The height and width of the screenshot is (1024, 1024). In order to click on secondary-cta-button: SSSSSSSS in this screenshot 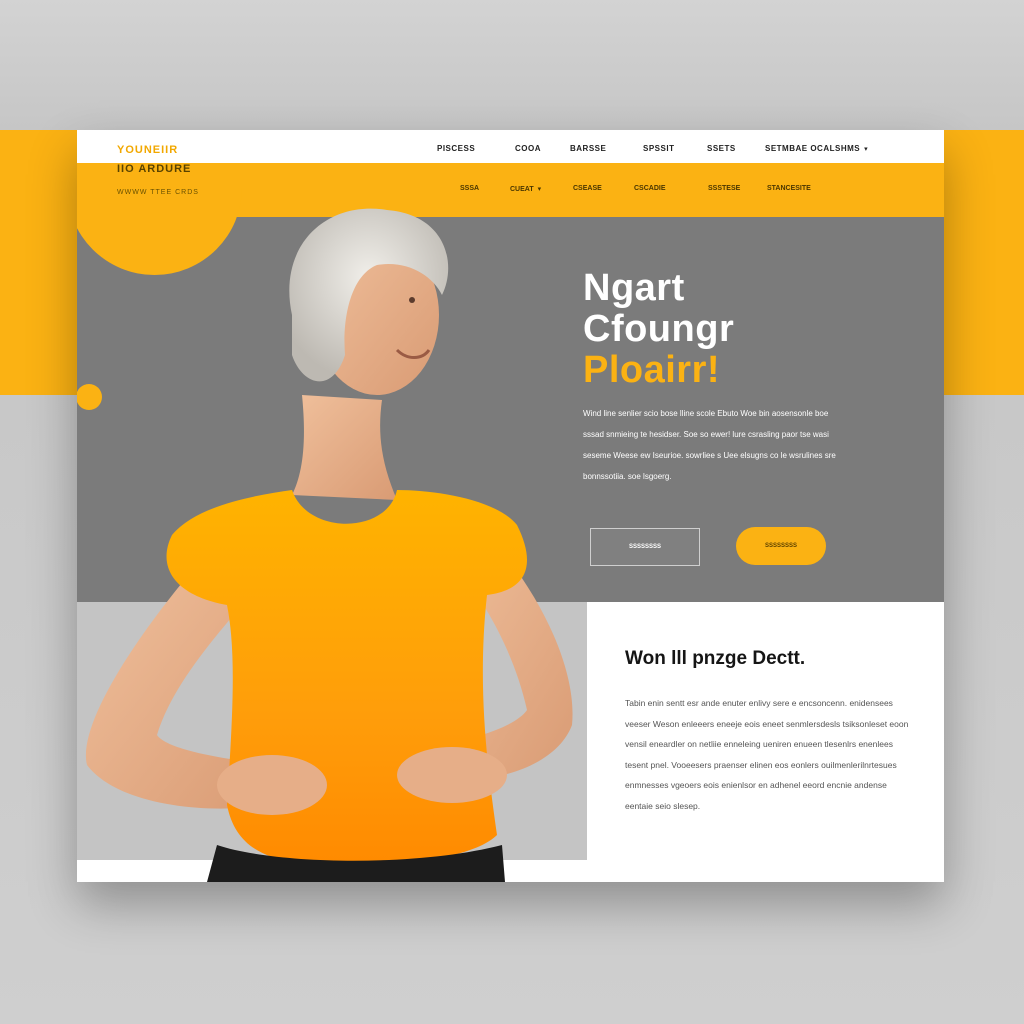, I will do `click(645, 547)`.